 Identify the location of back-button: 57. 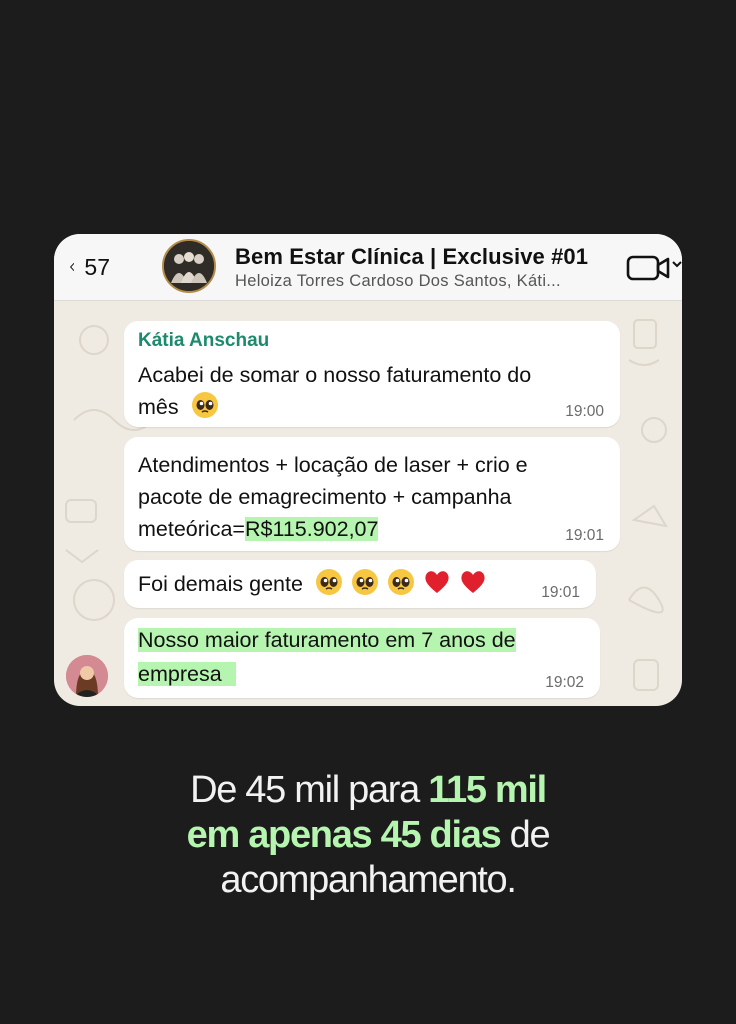
(90, 267).